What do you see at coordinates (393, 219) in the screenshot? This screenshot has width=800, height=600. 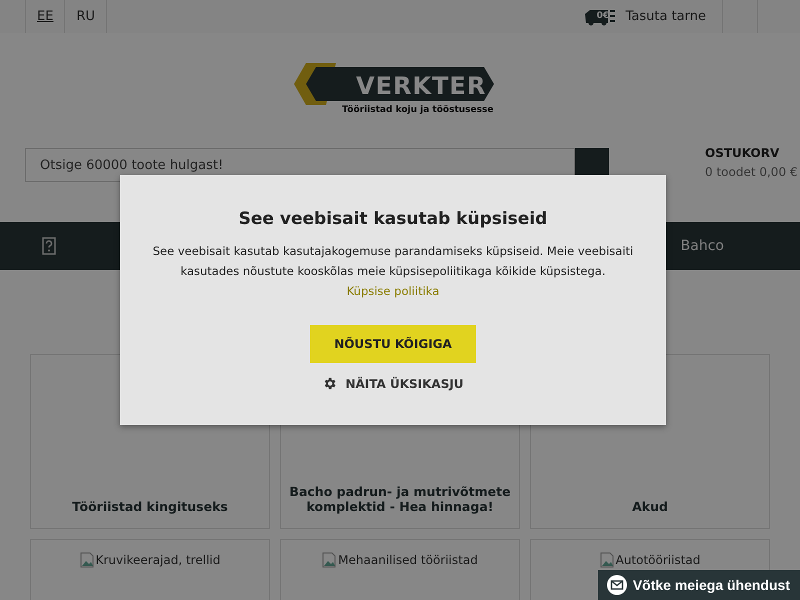 I see `dialog-title: See veebisait kasutab küpsiseid` at bounding box center [393, 219].